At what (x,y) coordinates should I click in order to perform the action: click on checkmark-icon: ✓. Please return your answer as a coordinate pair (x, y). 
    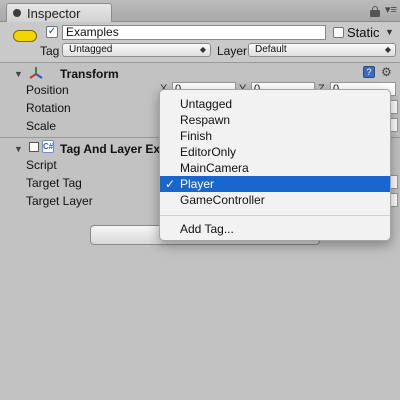
    Looking at the image, I should click on (170, 184).